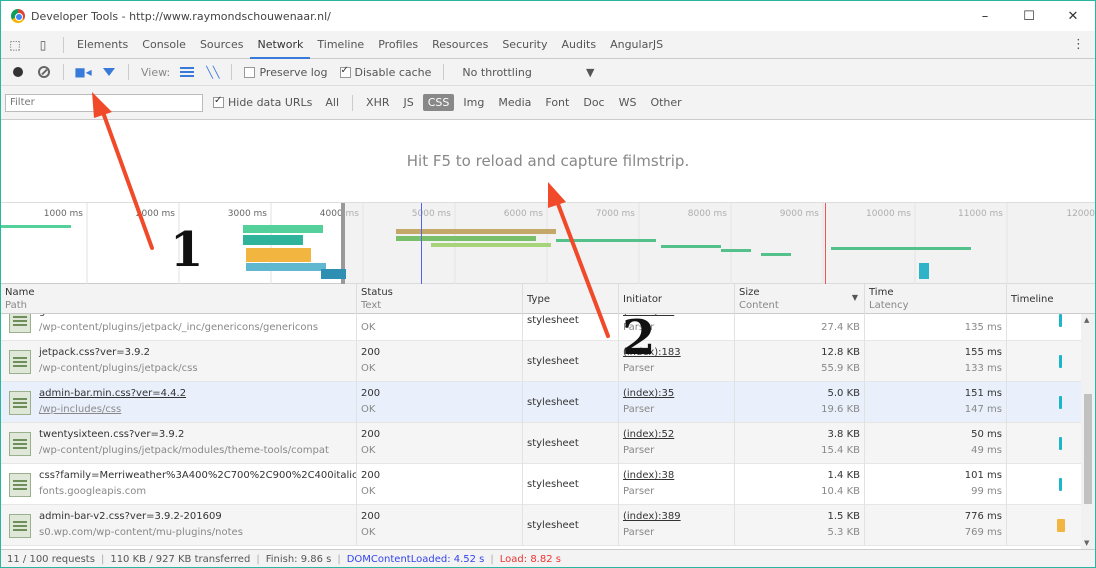 This screenshot has width=1096, height=568. I want to click on domcontentloaded-time: DOMContentLoaded: 4.52 s, so click(415, 559).